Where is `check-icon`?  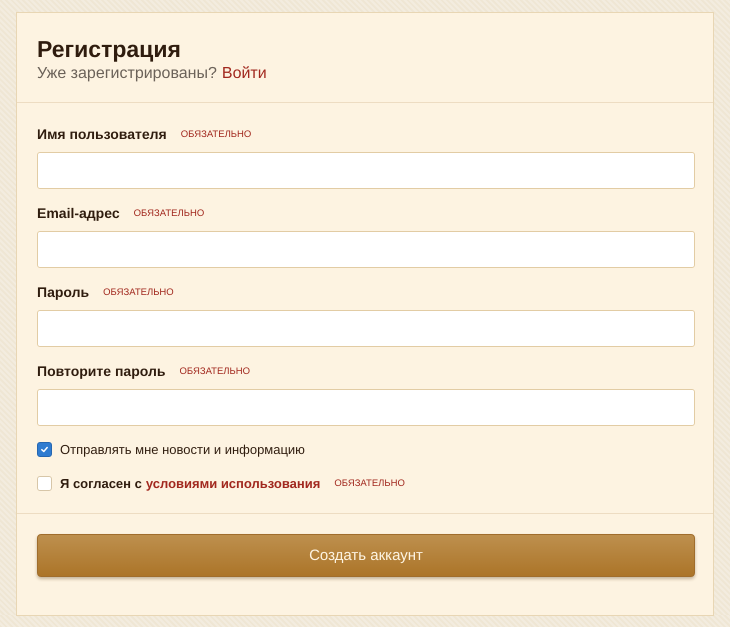
check-icon is located at coordinates (44, 449).